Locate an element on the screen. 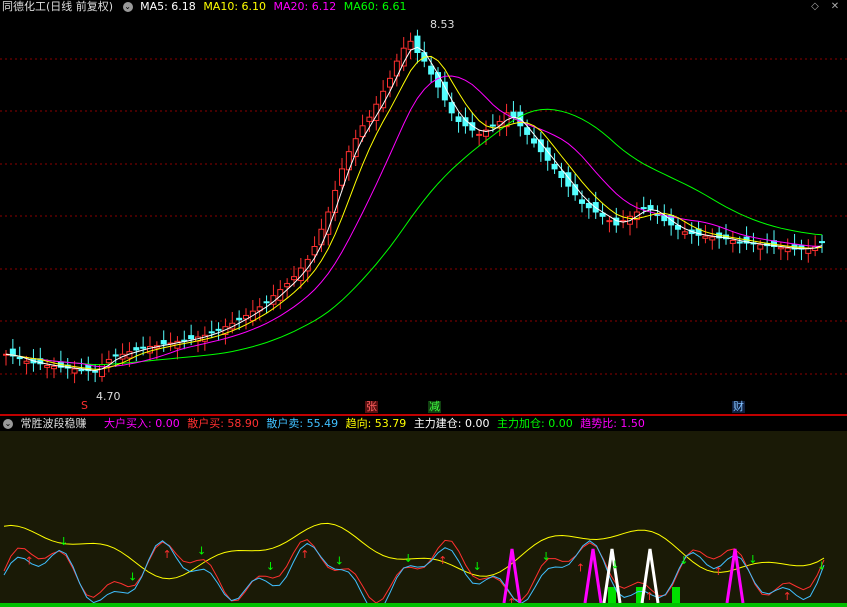 This screenshot has height=607, width=847. event-marker-s: S is located at coordinates (84, 406).